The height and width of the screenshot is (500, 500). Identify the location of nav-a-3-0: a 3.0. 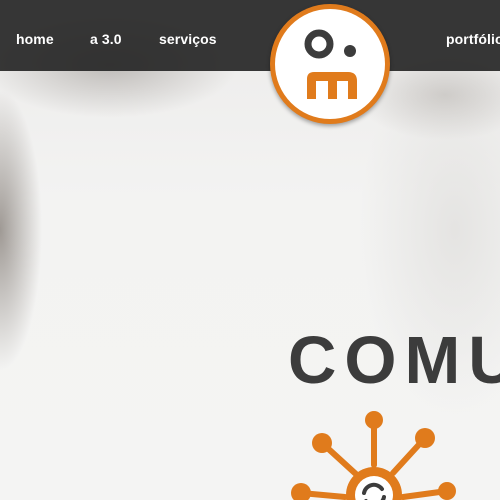
(106, 39).